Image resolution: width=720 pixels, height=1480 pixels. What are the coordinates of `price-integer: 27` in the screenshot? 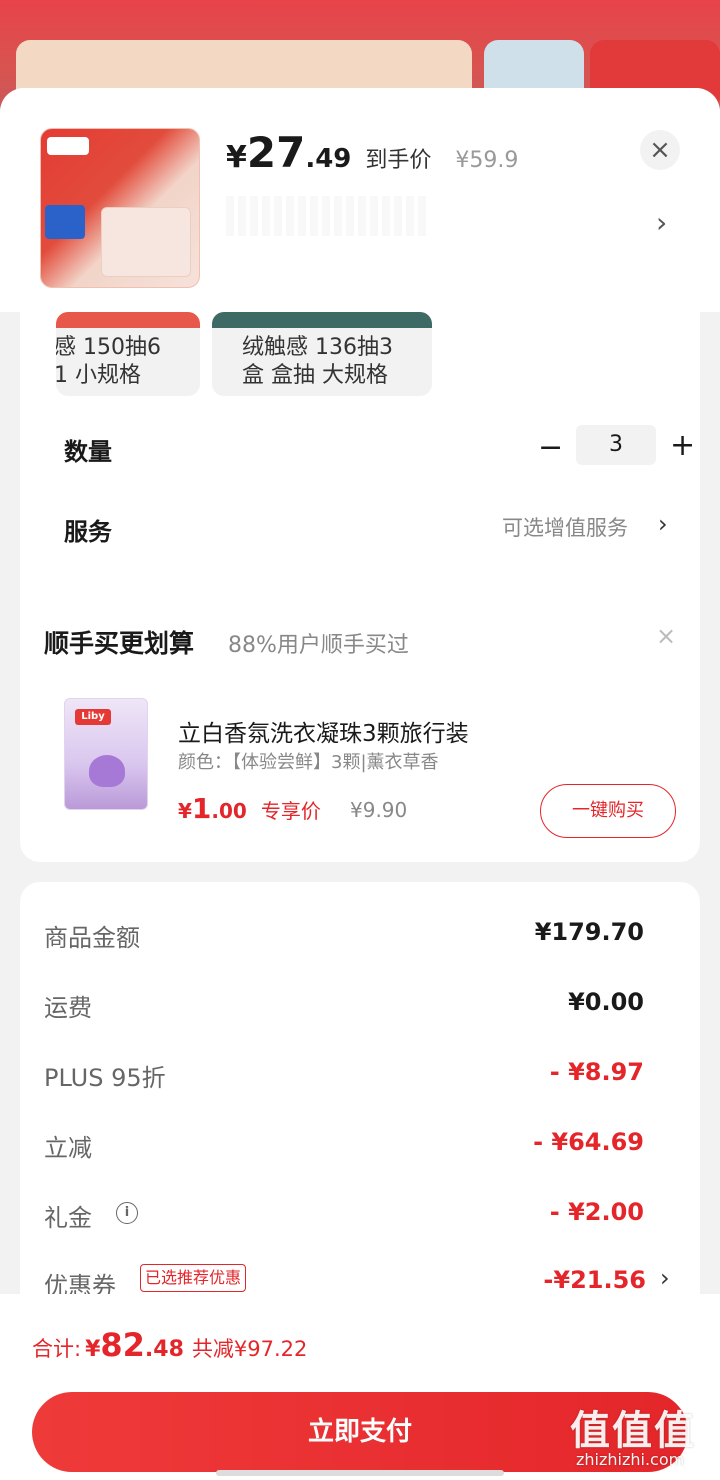 It's located at (276, 152).